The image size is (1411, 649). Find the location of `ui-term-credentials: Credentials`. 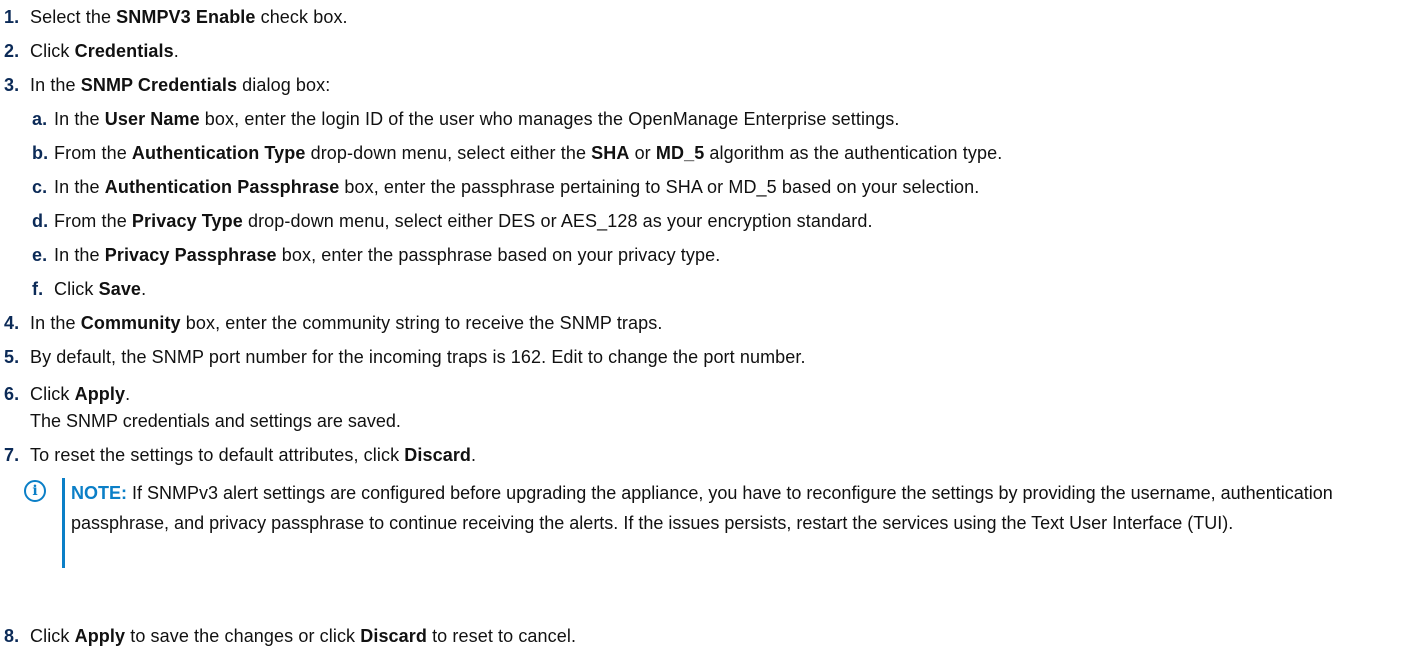

ui-term-credentials: Credentials is located at coordinates (124, 51).